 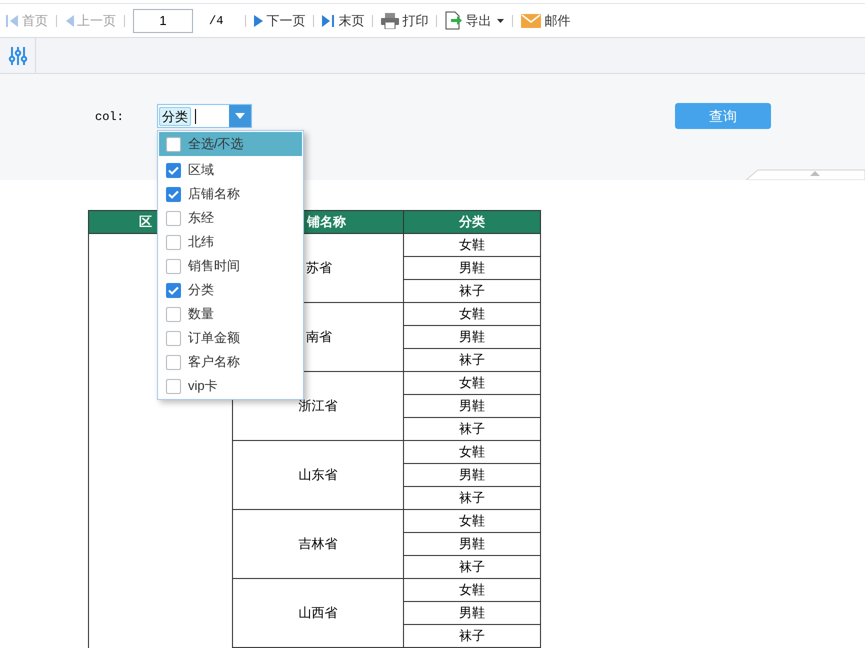 I want to click on table-cell: 山西省, so click(x=318, y=613).